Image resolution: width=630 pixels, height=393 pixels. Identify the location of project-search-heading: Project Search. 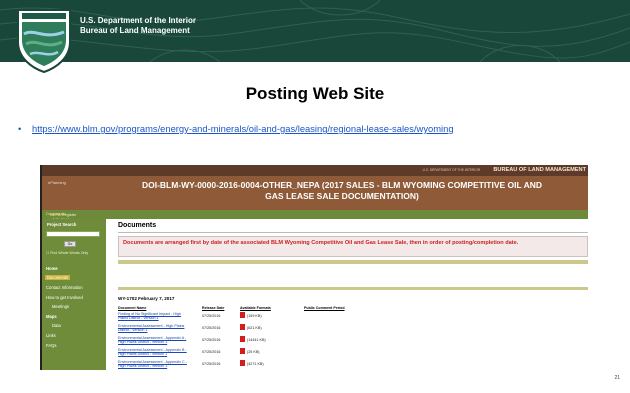
(62, 224).